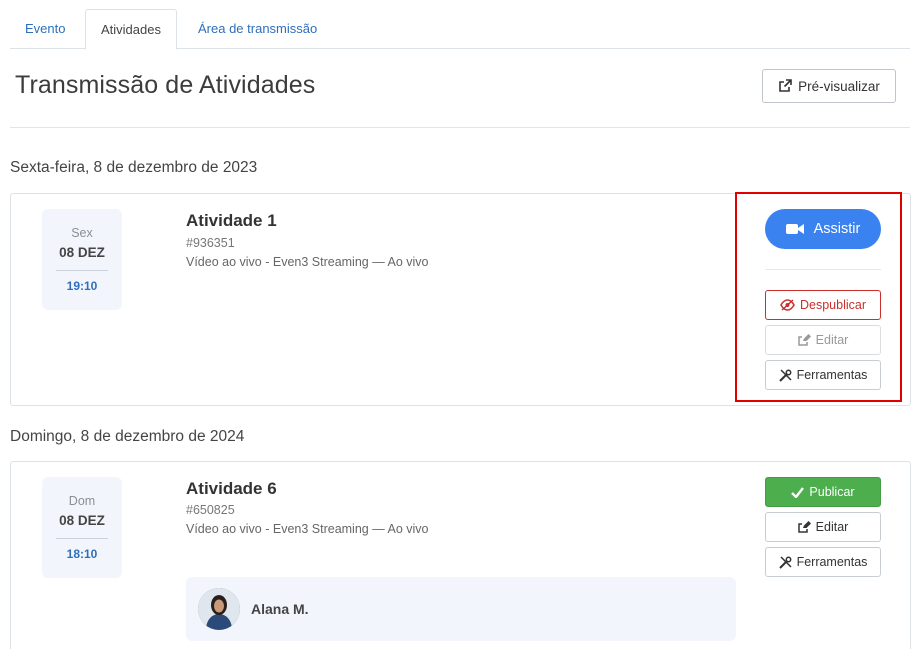 Image resolution: width=922 pixels, height=649 pixels. What do you see at coordinates (219, 609) in the screenshot?
I see `avatar` at bounding box center [219, 609].